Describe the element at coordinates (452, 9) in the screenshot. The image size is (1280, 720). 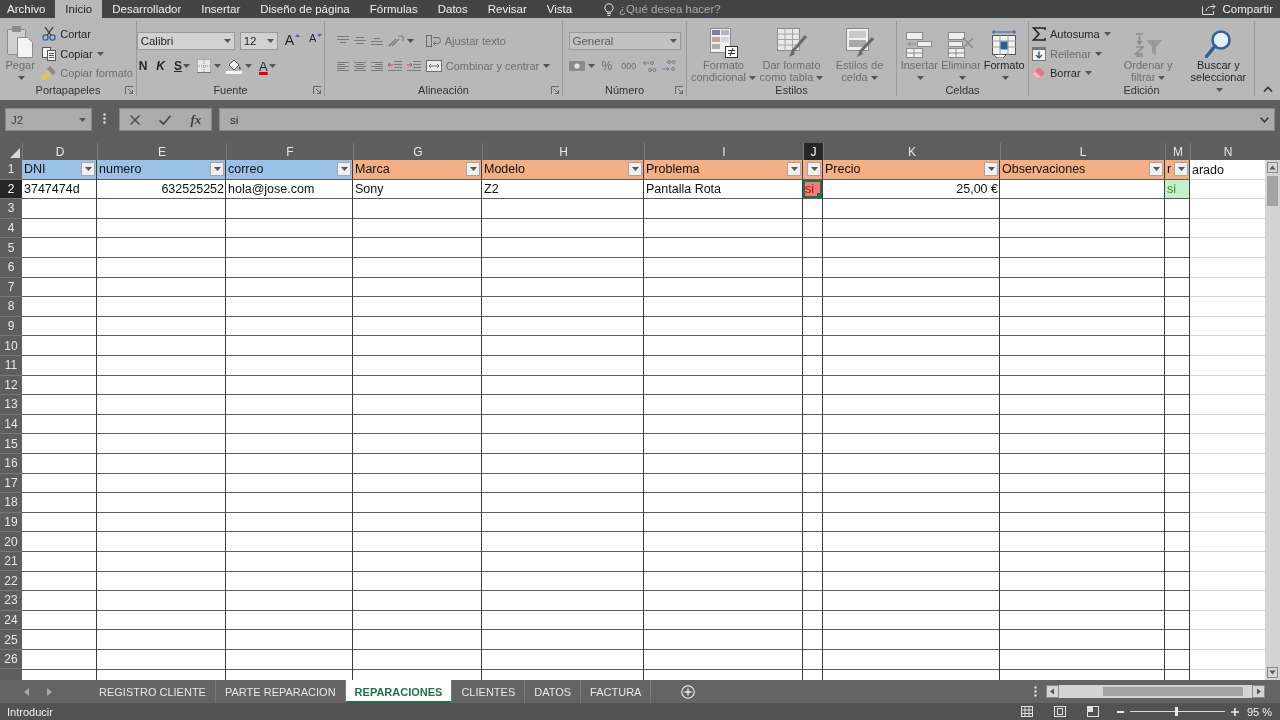
I see `menu-tab: Datos` at that location.